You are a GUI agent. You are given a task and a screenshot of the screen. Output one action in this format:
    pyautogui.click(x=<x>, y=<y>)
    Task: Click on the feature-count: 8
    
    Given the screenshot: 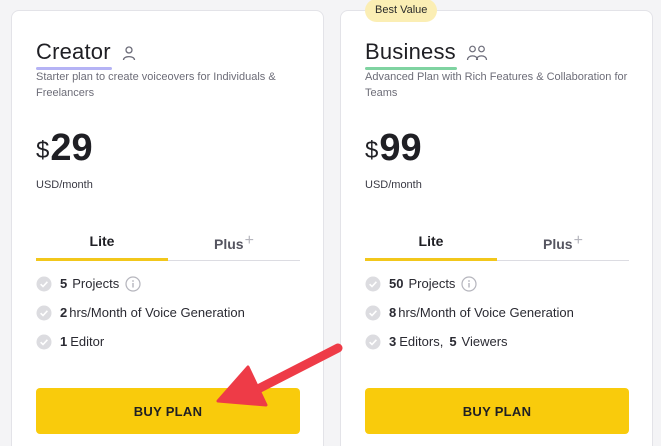 What is the action you would take?
    pyautogui.click(x=393, y=312)
    